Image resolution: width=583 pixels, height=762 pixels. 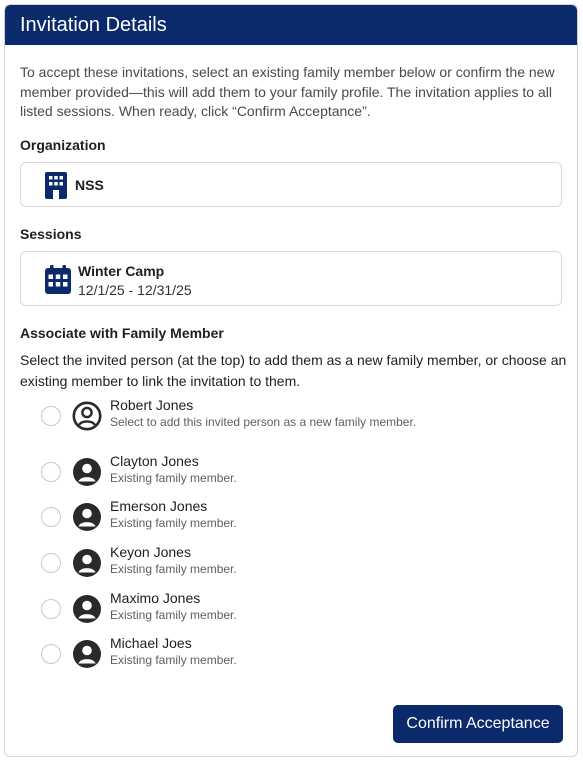 What do you see at coordinates (58, 279) in the screenshot?
I see `calendar-icon` at bounding box center [58, 279].